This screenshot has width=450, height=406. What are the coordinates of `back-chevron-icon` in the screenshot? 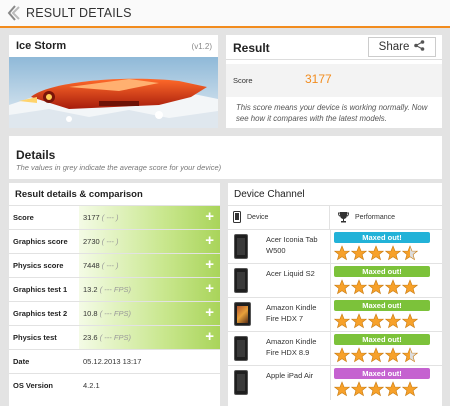 It's located at (13, 13).